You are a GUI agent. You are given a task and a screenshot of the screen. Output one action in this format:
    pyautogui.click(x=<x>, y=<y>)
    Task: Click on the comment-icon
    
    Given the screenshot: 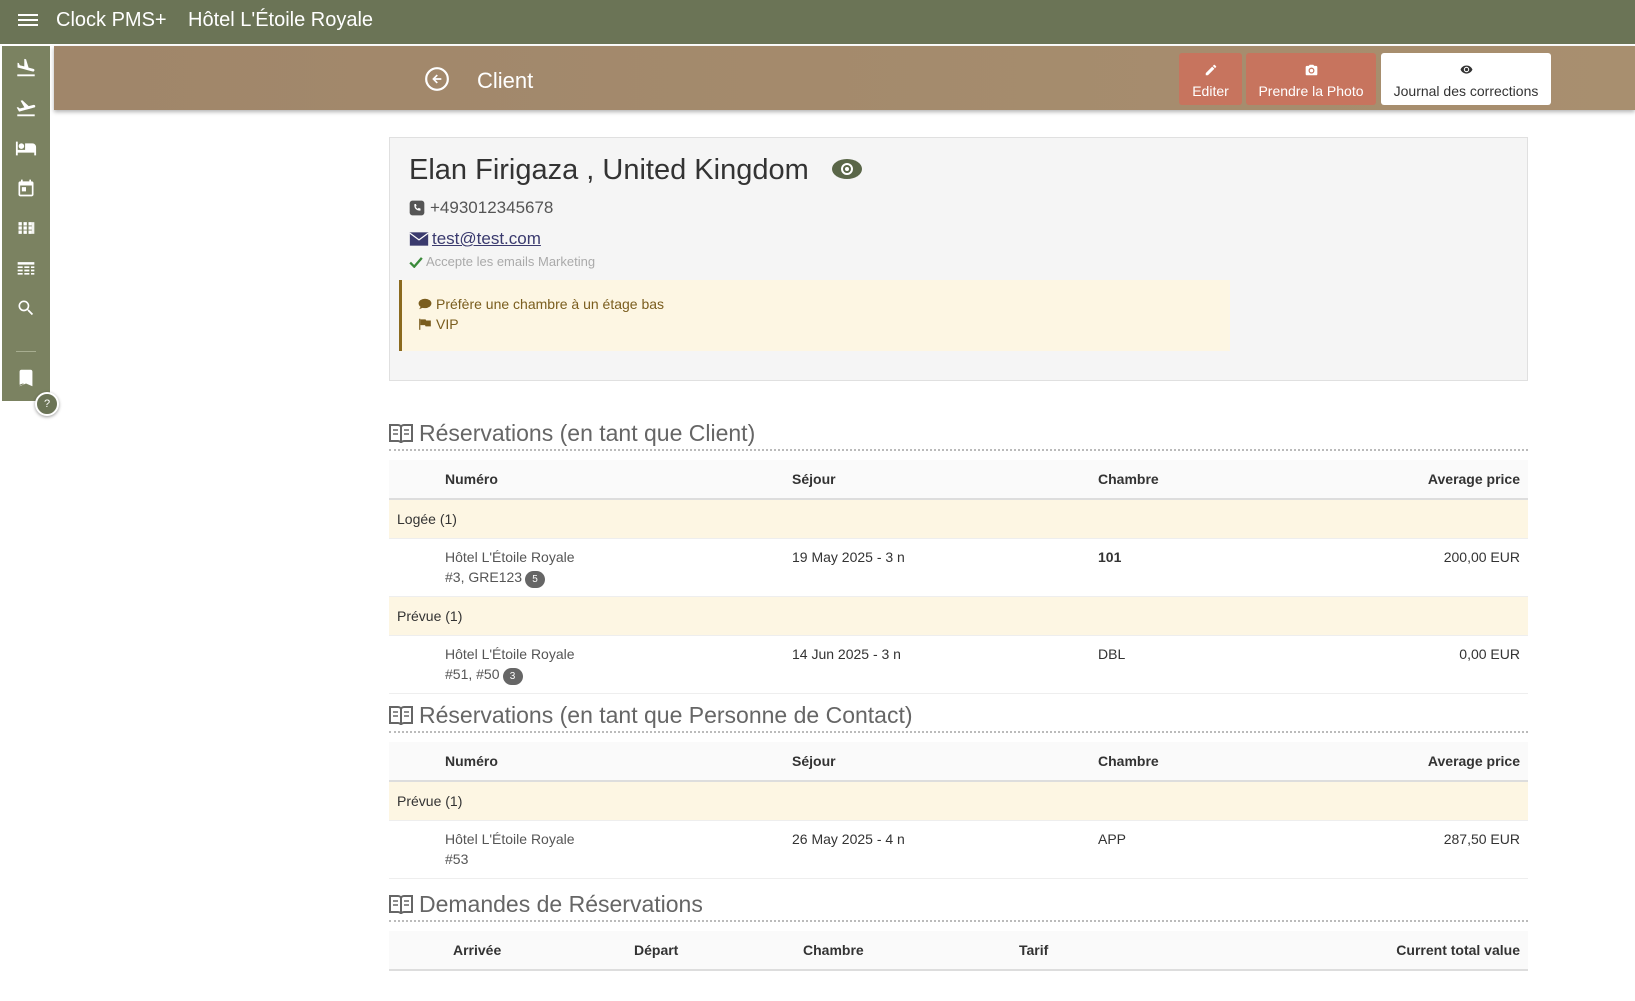 What is the action you would take?
    pyautogui.click(x=425, y=304)
    